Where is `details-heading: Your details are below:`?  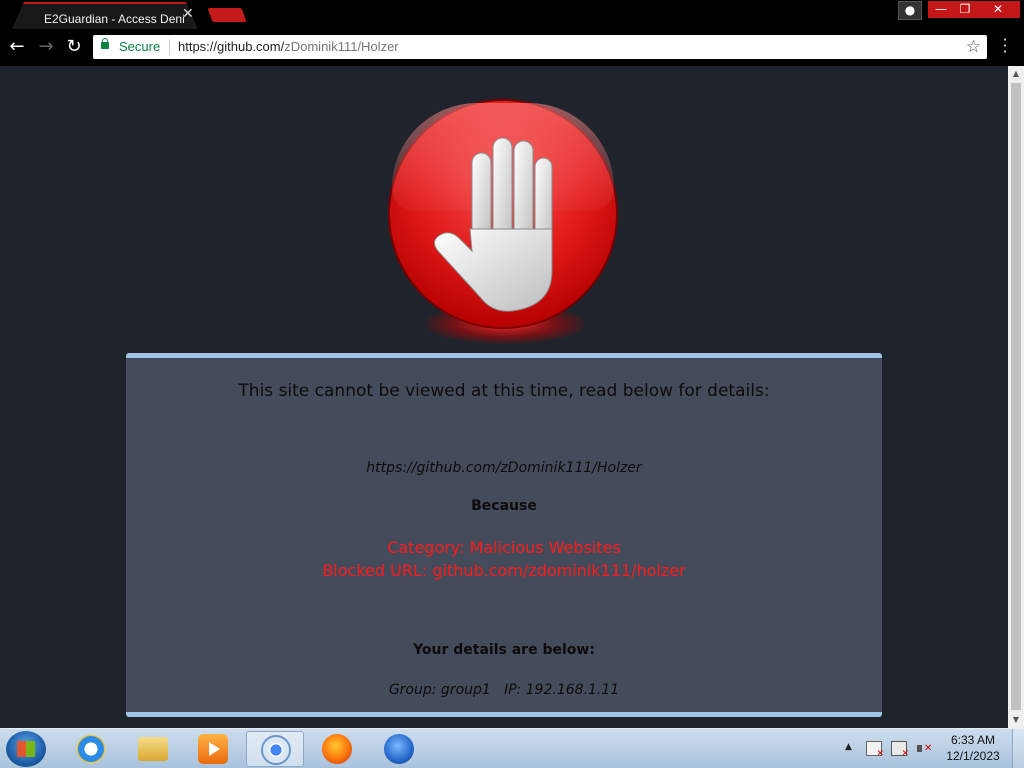 details-heading: Your details are below: is located at coordinates (504, 650).